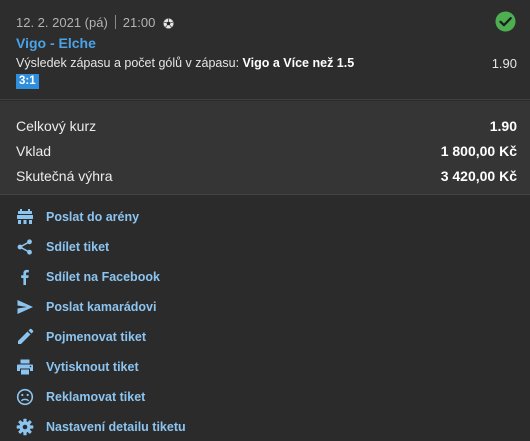 The width and height of the screenshot is (530, 441). What do you see at coordinates (62, 22) in the screenshot?
I see `bet-date: 12. 2. 2021 (pá)` at bounding box center [62, 22].